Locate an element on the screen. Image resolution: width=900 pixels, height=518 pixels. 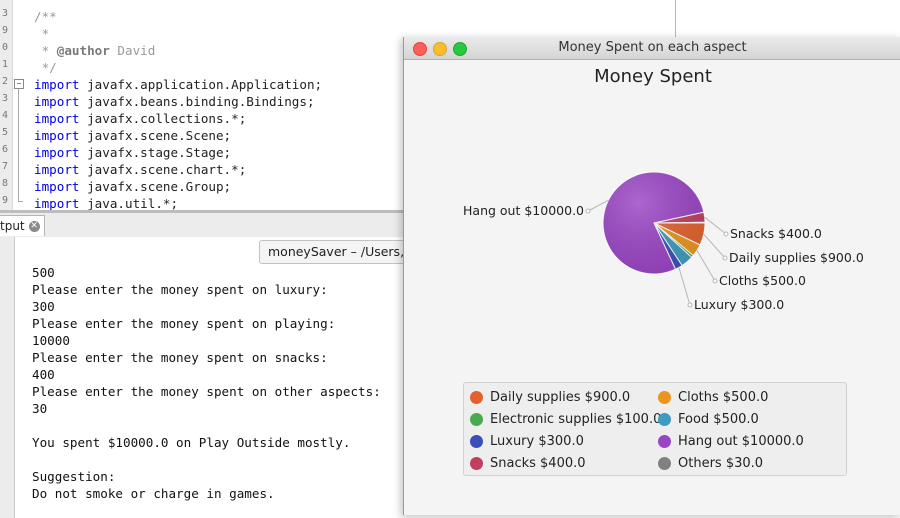
legend-item: Daily supplies $900.0 is located at coordinates (550, 397).